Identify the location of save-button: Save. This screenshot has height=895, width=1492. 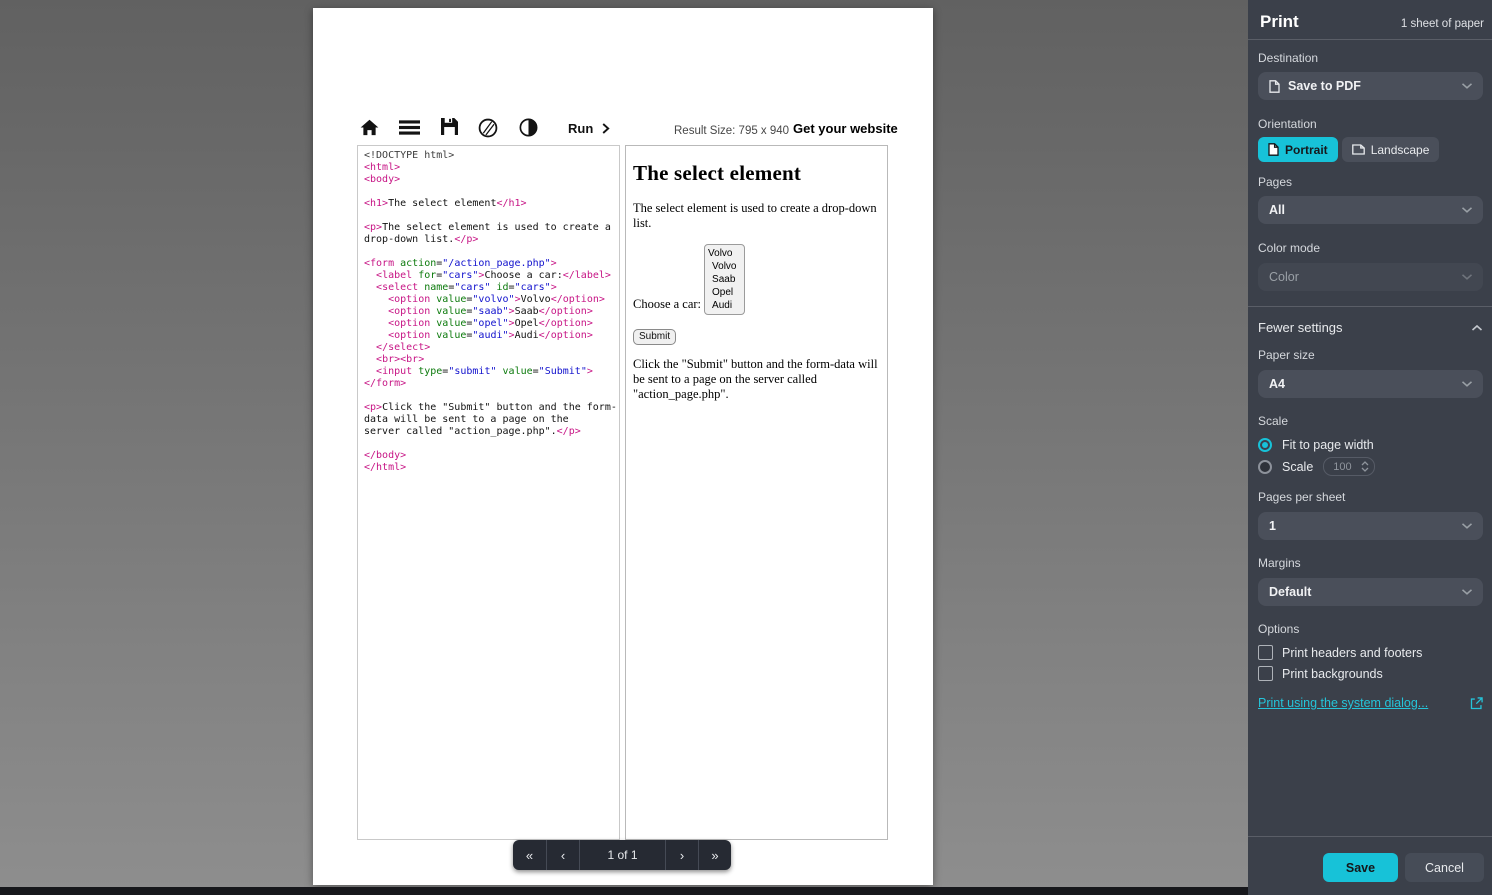
(1360, 867).